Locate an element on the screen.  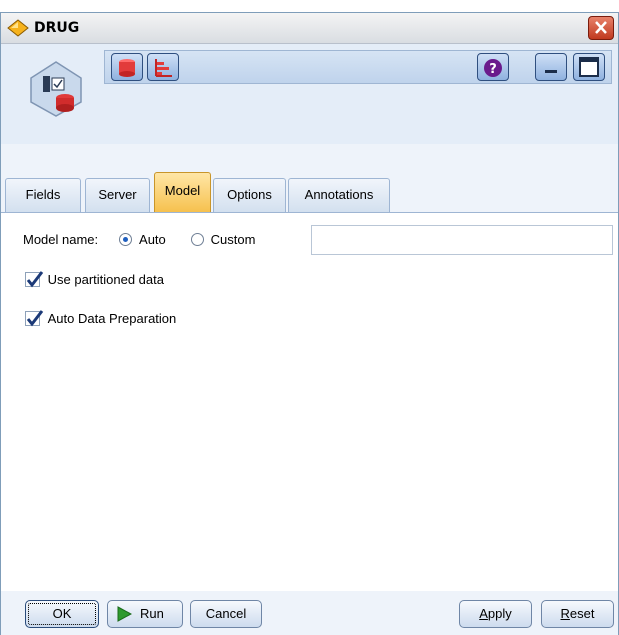
minimize-button is located at coordinates (551, 67).